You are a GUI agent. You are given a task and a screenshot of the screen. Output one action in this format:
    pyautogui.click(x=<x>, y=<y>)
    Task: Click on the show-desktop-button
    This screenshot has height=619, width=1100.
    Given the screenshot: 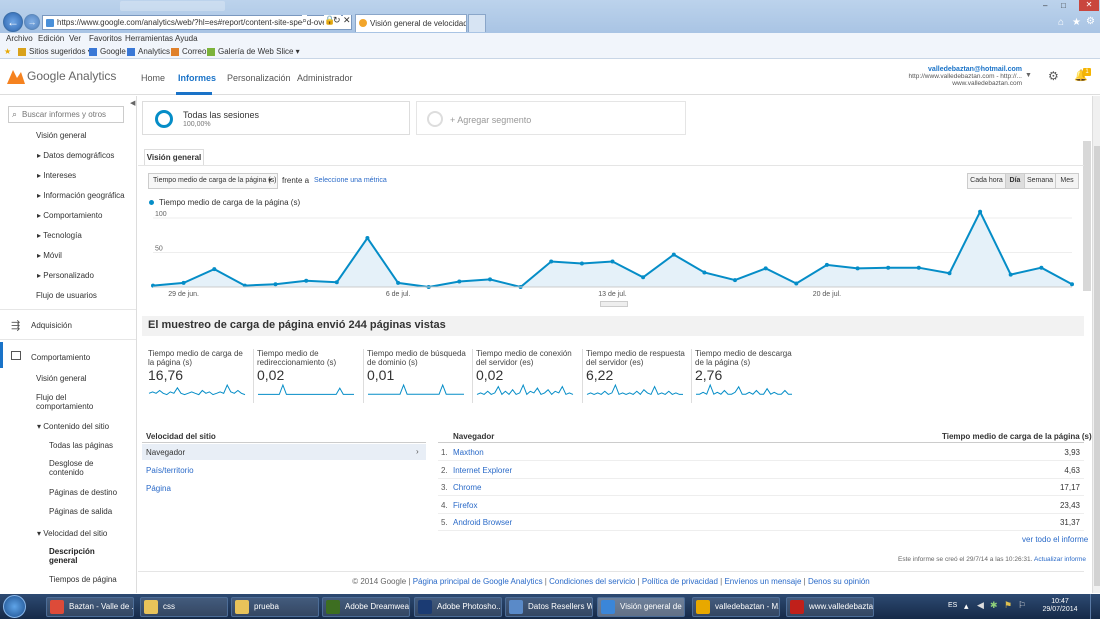 What is the action you would take?
    pyautogui.click(x=1095, y=606)
    